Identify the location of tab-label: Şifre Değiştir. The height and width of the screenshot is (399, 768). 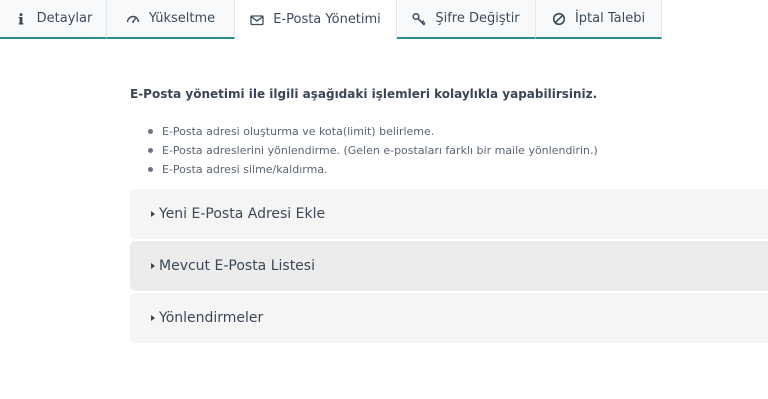
(477, 18).